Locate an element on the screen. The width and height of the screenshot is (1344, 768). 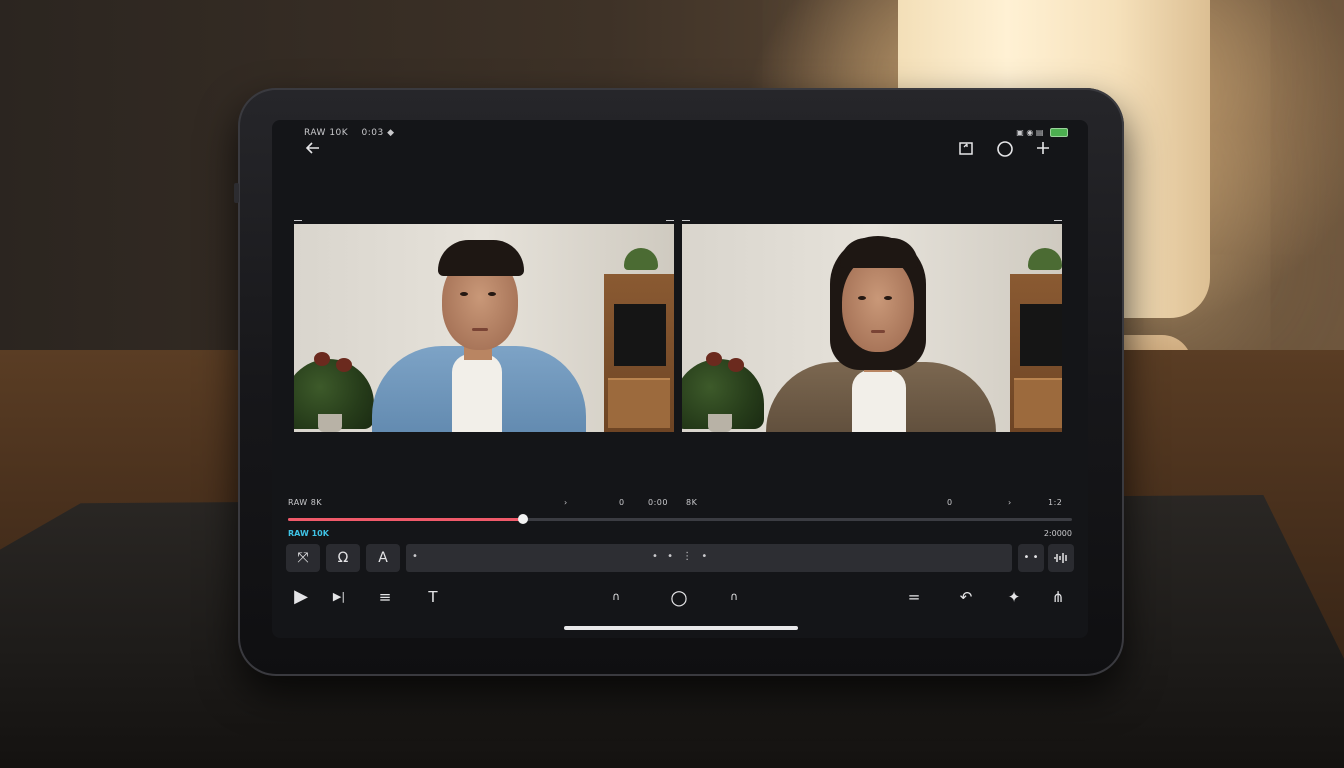
move-tool-button: ⤧ is located at coordinates (303, 558).